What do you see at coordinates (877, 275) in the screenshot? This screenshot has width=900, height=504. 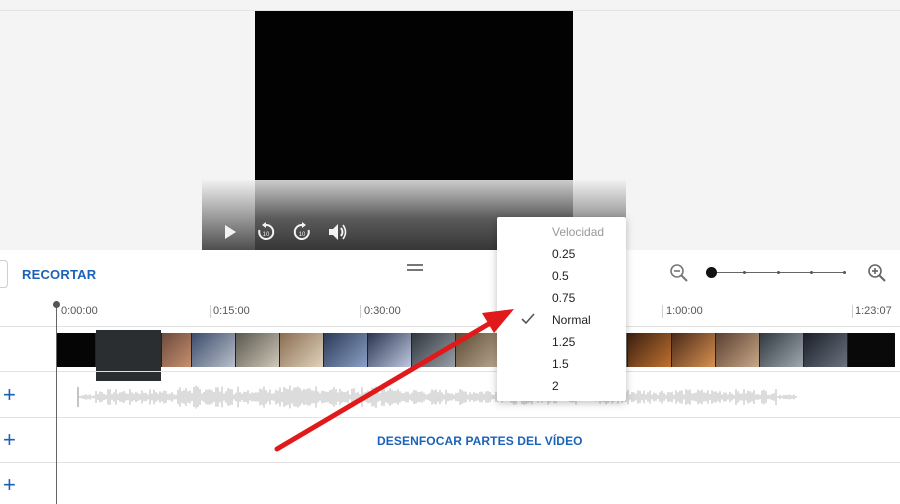 I see `zoom-in-icon` at bounding box center [877, 275].